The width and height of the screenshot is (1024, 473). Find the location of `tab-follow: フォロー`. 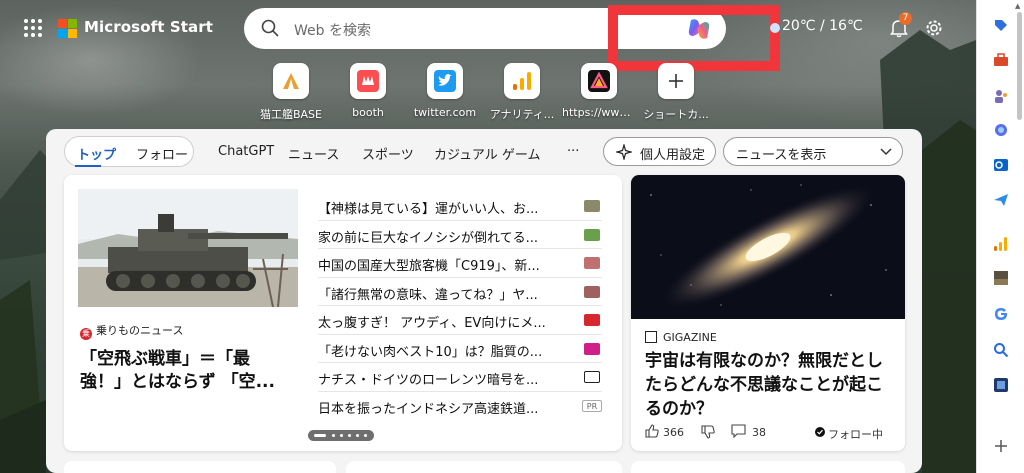

tab-follow: フォロー is located at coordinates (162, 153).